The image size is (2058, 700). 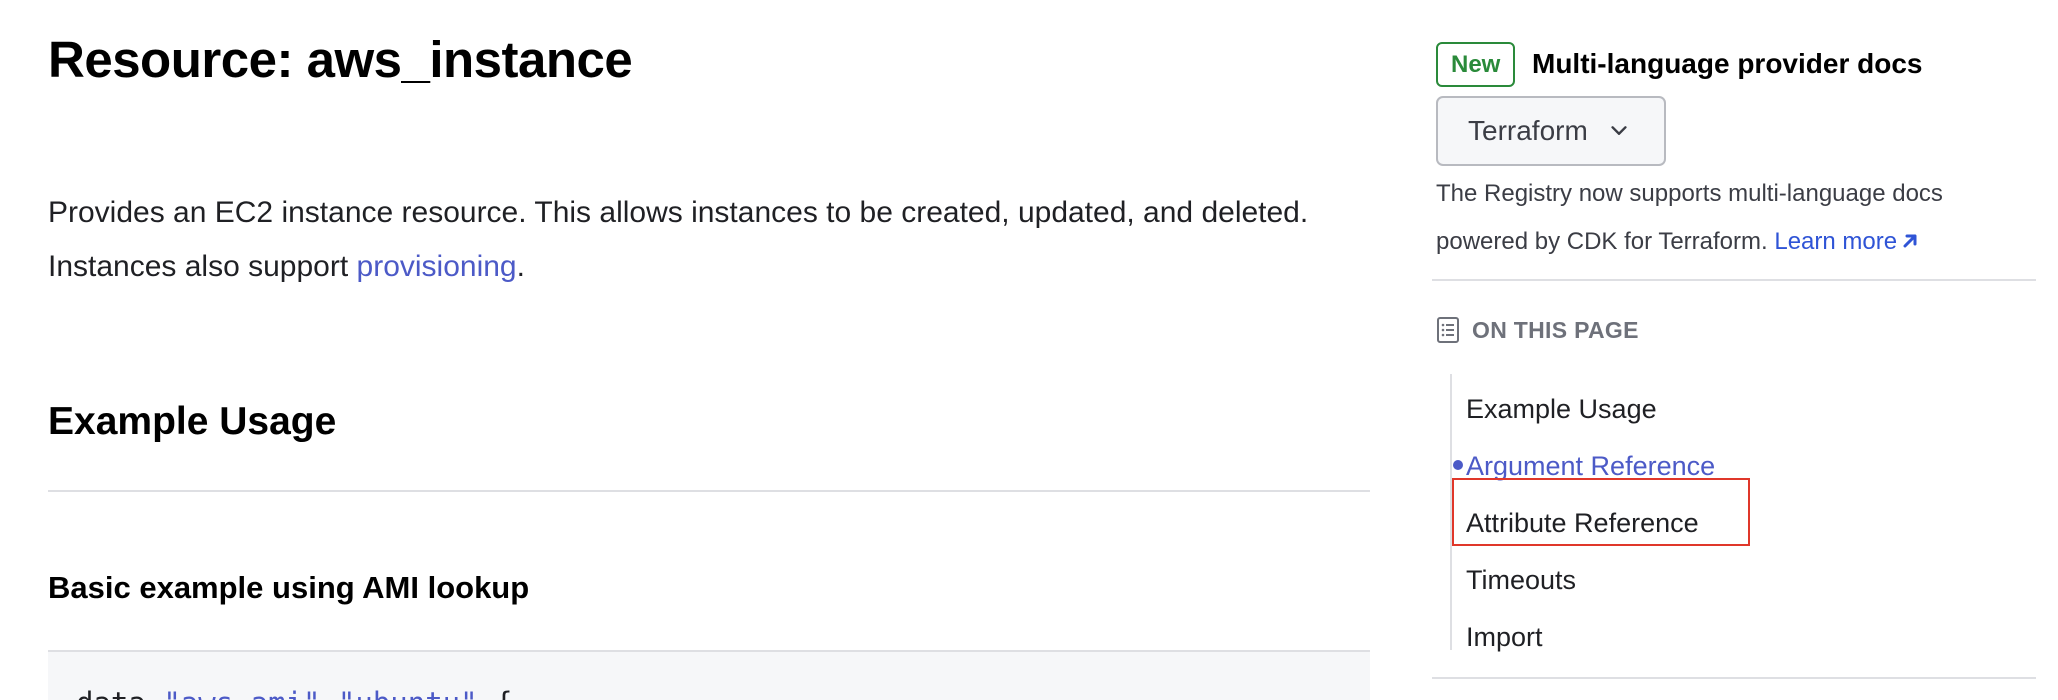 I want to click on provisioning-link: provisioning, so click(x=437, y=266).